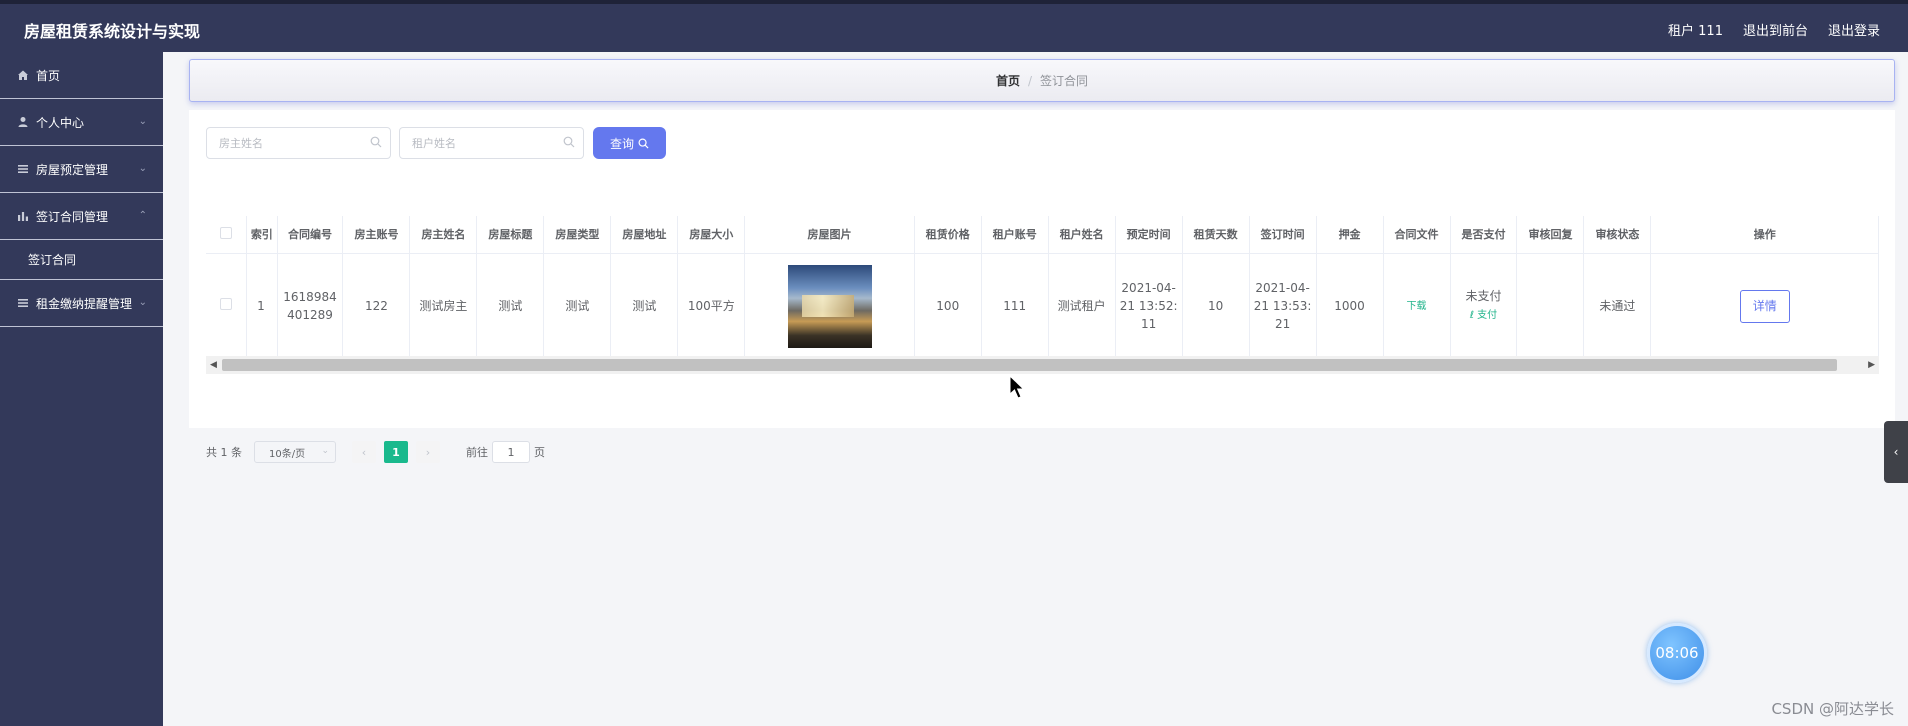 The height and width of the screenshot is (726, 1908). Describe the element at coordinates (1015, 306) in the screenshot. I see `cell-tenant-account: 111` at that location.